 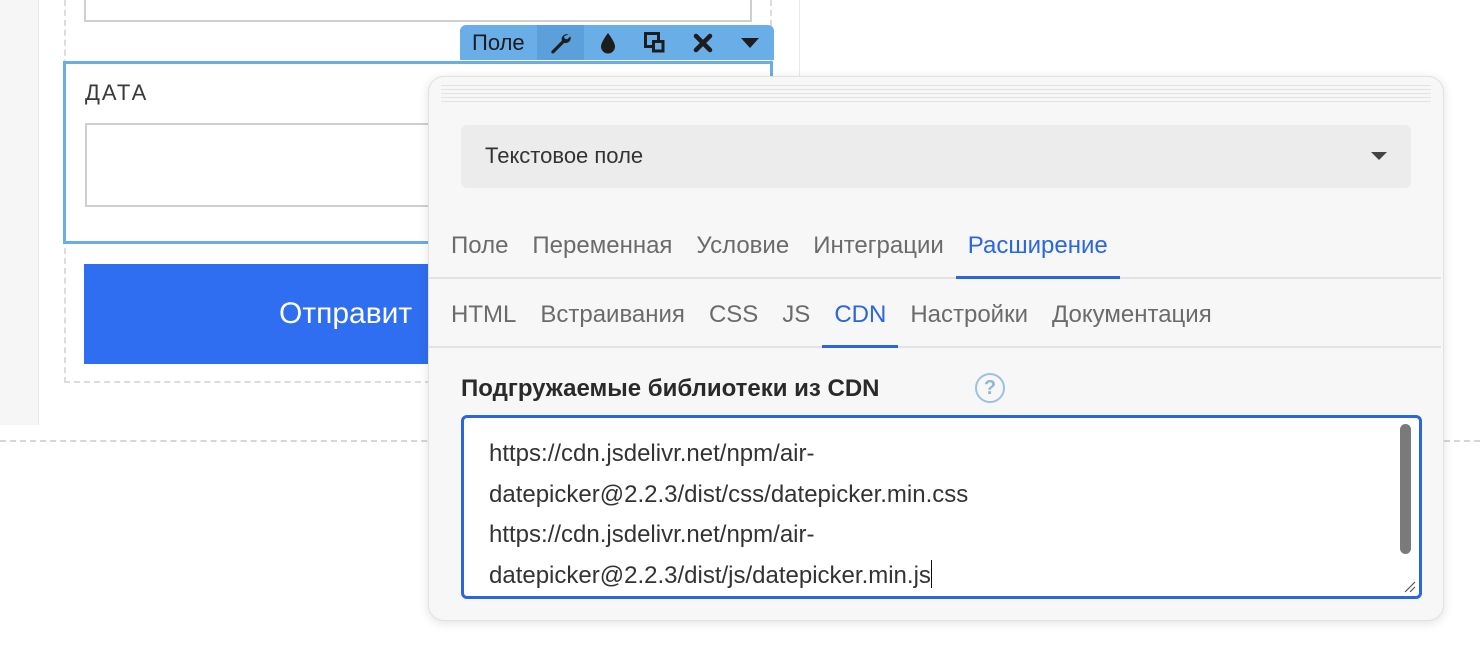 What do you see at coordinates (612, 317) in the screenshot?
I see `tab-embeds: Встраивания` at bounding box center [612, 317].